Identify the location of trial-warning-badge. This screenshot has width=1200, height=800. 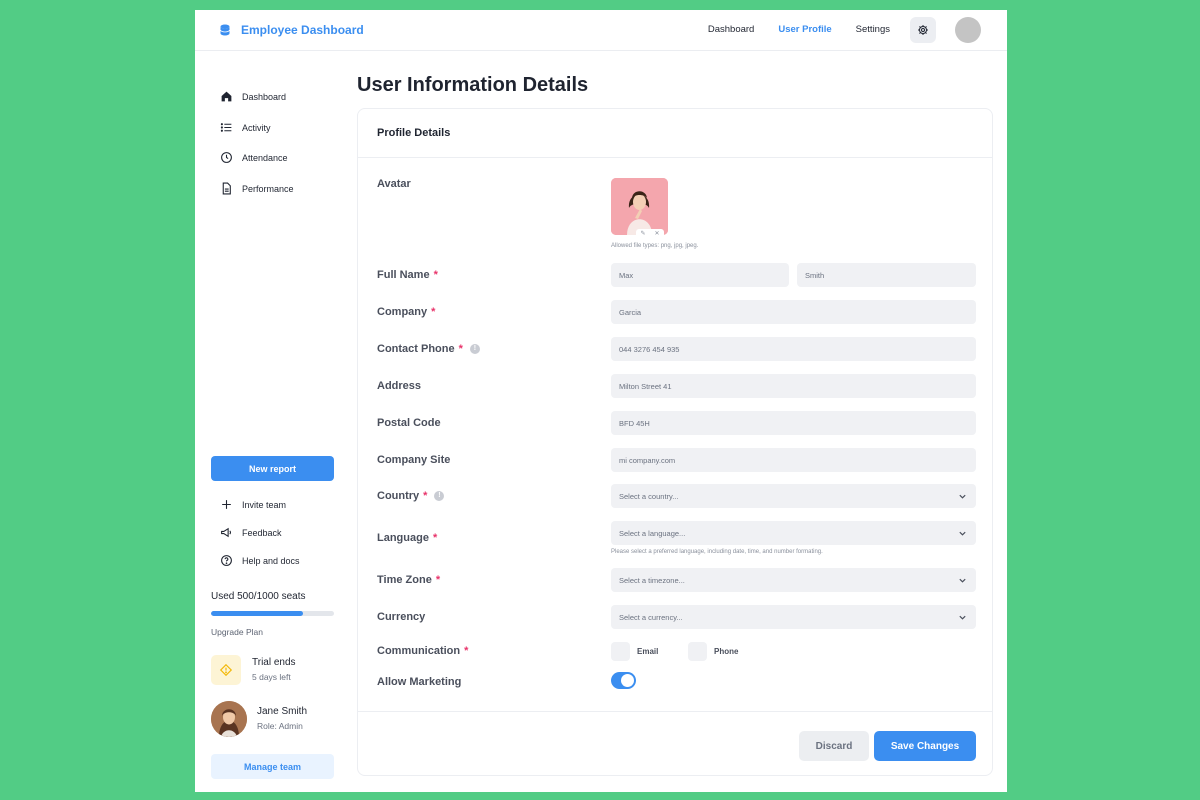
(226, 670).